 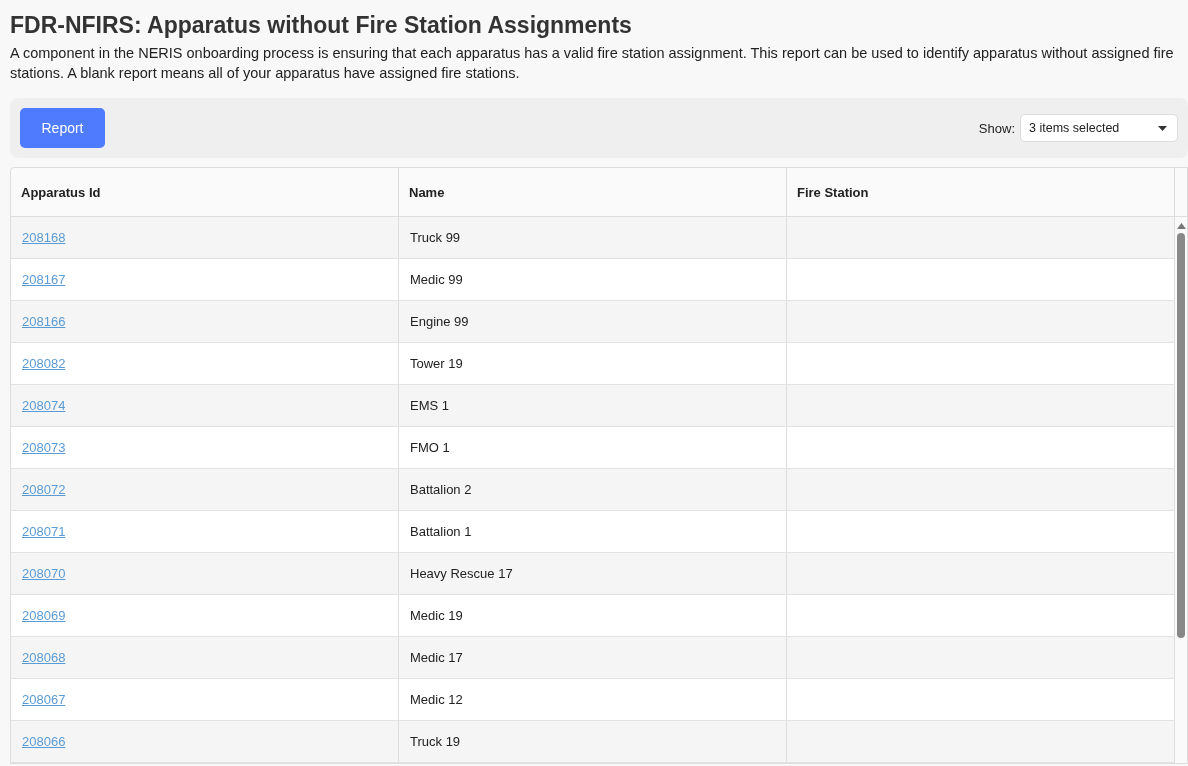 What do you see at coordinates (592, 63) in the screenshot?
I see `page-description: A component in the NERIS onboarding process is ensuring that each apparatus has a valid fire station assignment. This report can be used to identify apparatus without assigned fire stations. A blank report means all of your apparatus have assigned fire stations.` at bounding box center [592, 63].